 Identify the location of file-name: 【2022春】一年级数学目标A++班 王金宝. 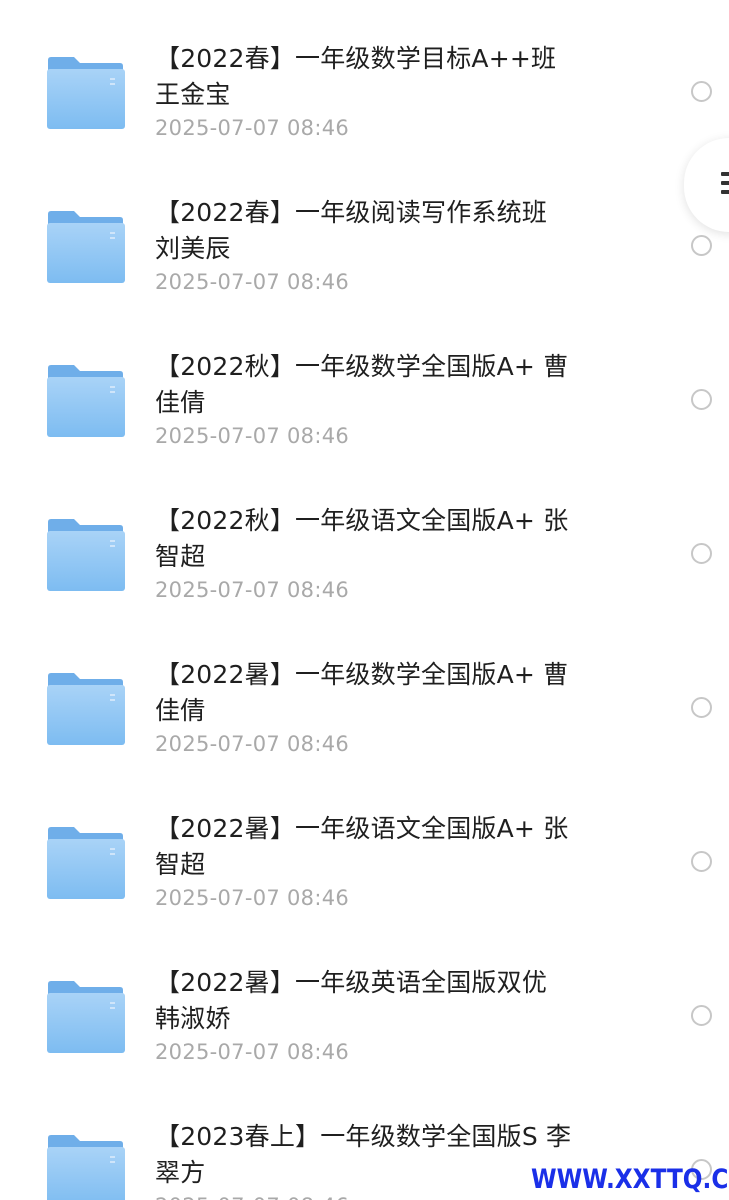
(356, 76).